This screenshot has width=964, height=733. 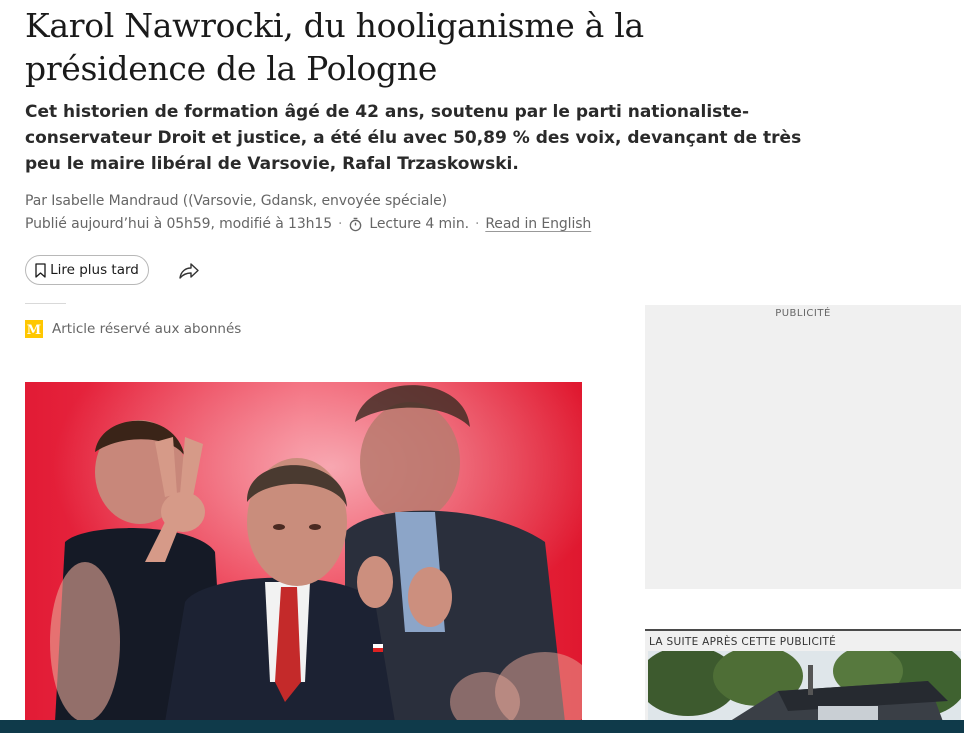 I want to click on ad-label: PUBLICITÉ, so click(x=803, y=313).